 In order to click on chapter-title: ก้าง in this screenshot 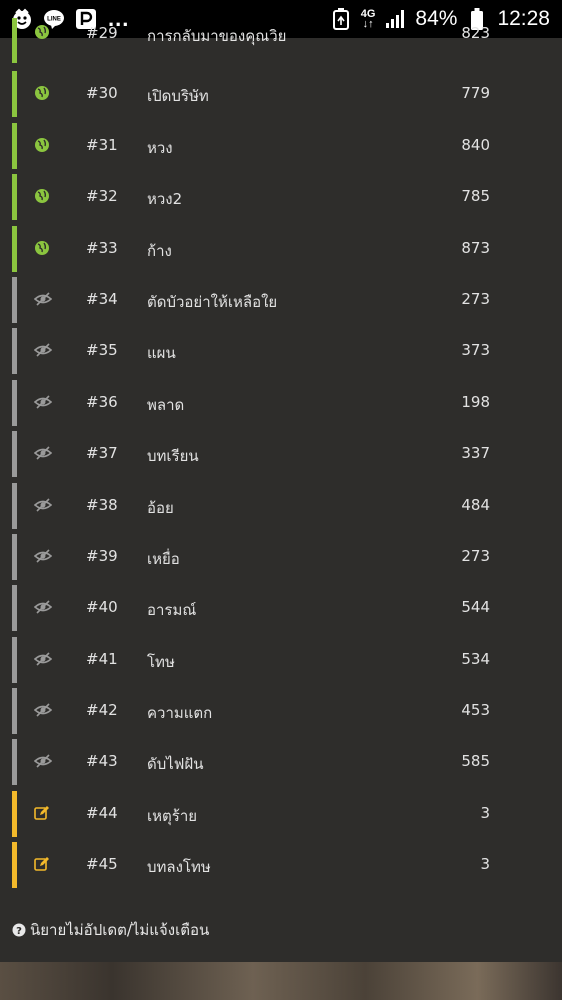, I will do `click(159, 251)`.